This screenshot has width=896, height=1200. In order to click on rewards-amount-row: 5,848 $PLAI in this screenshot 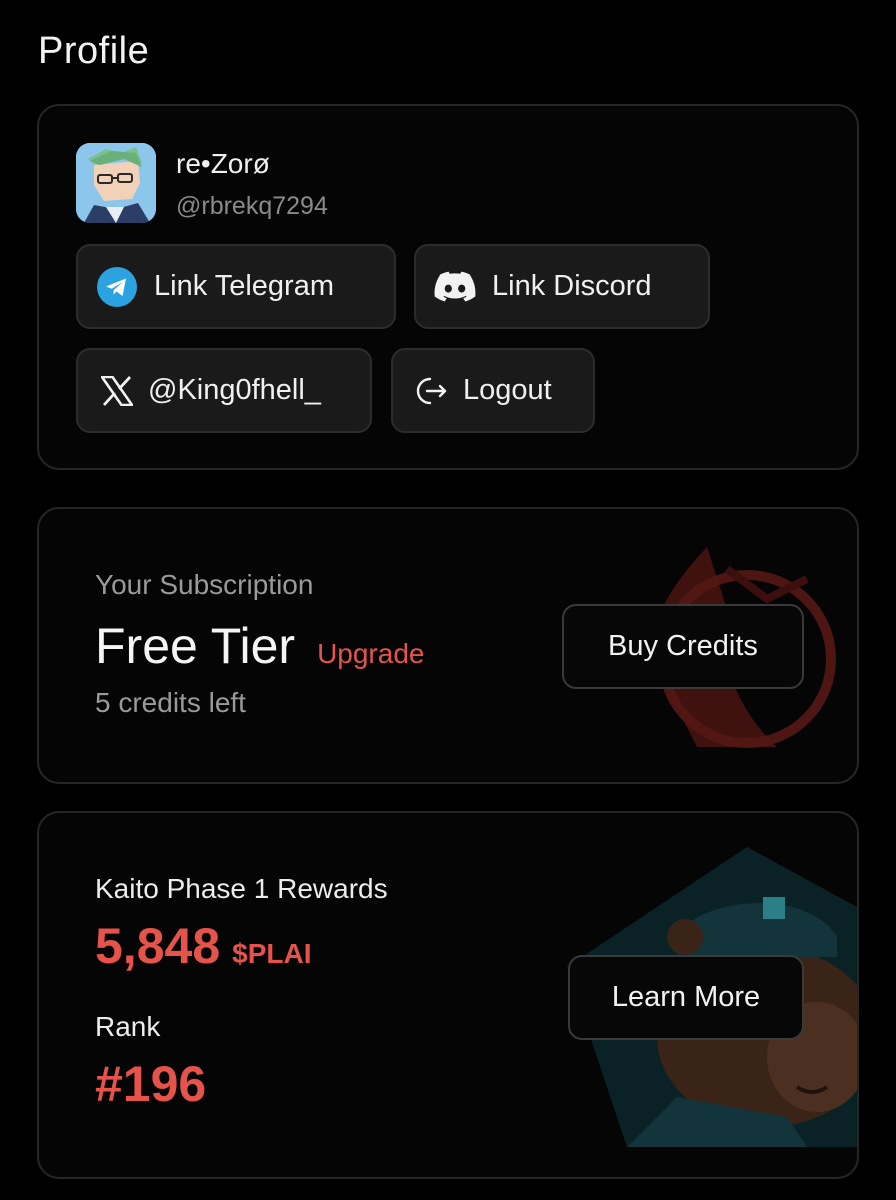, I will do `click(203, 946)`.